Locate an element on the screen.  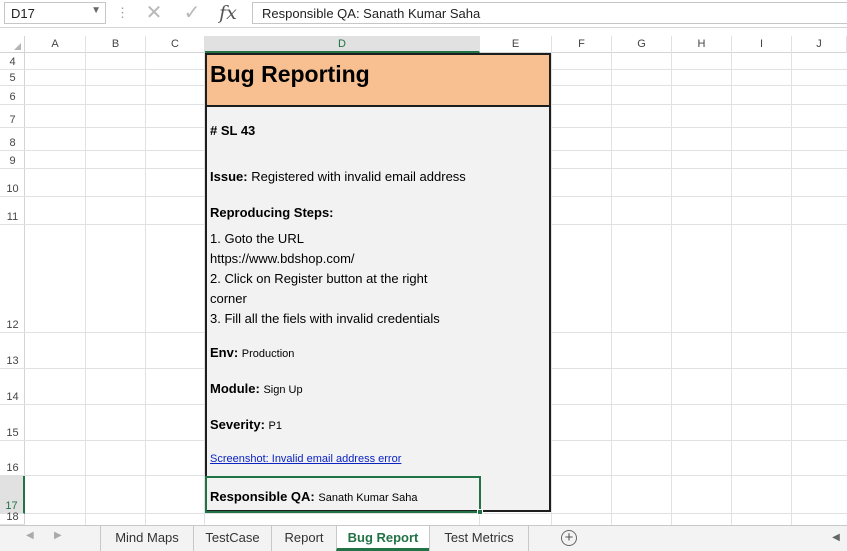
row-header: 4 5 6 7 8 9 10 11 12 13 14 15 16 17 18 is located at coordinates (12, 289).